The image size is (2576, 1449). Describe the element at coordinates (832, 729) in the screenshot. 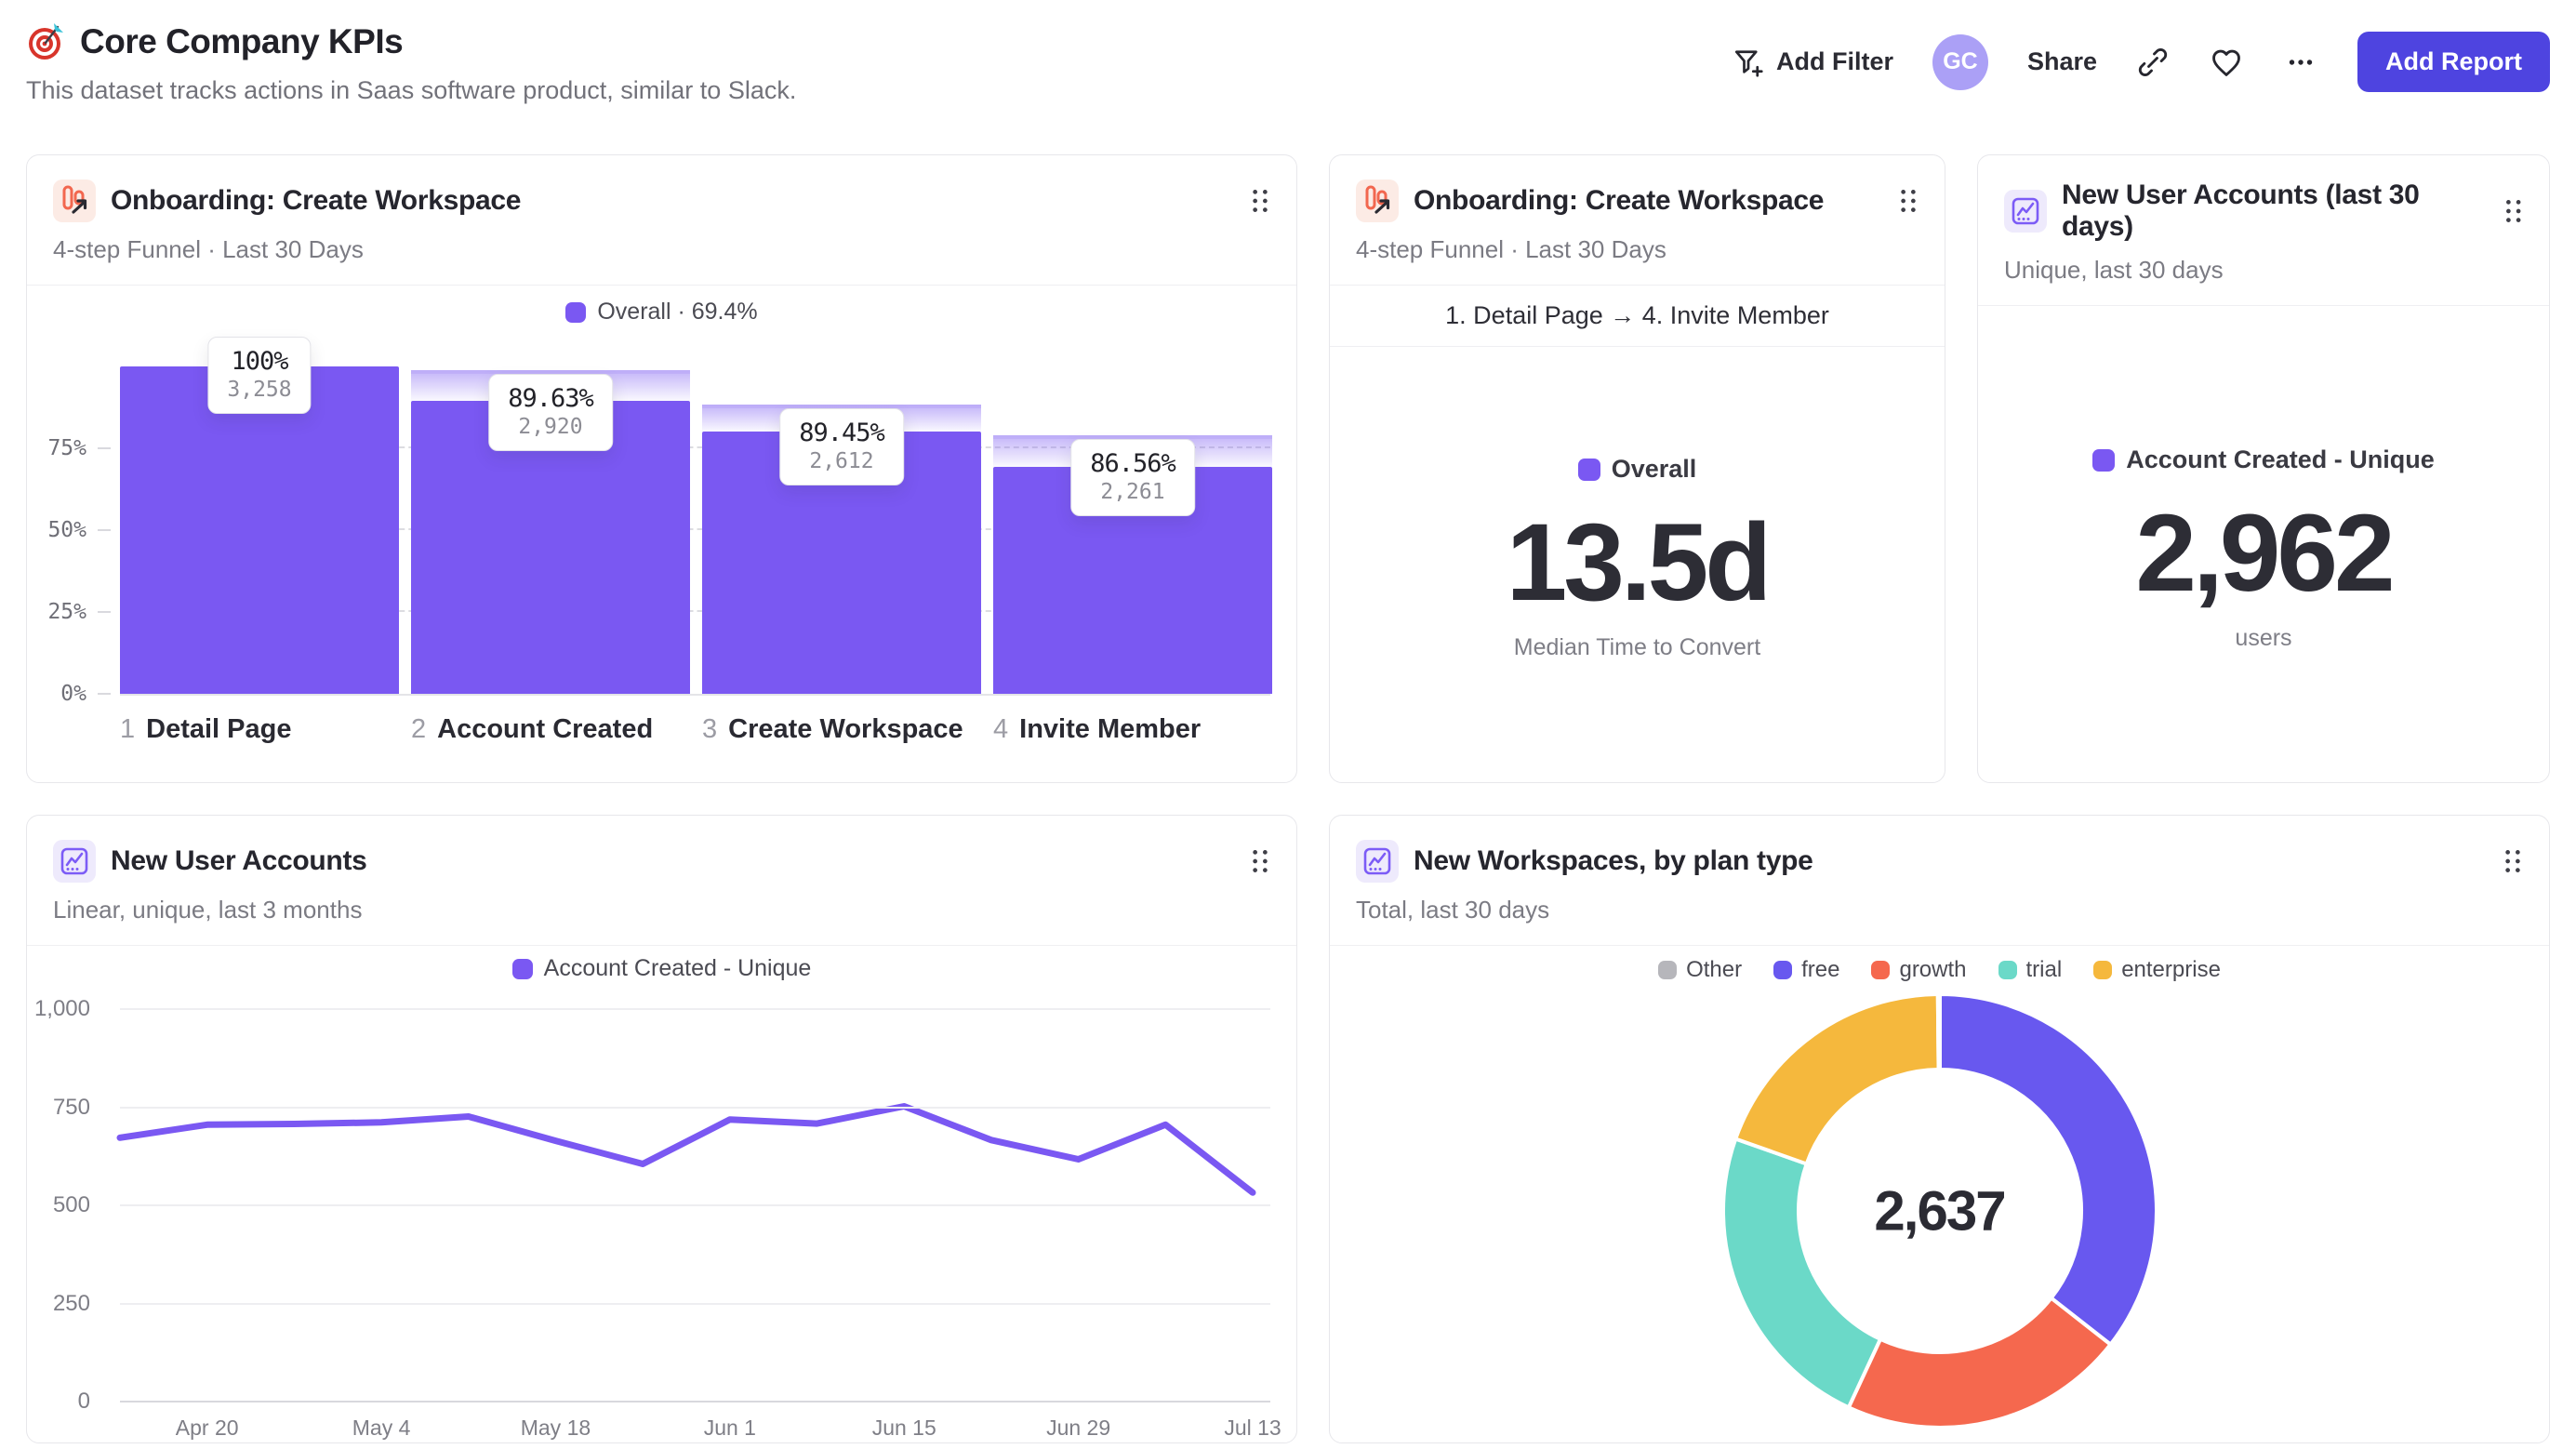

I see `funnel-step-label: 3 Create Workspace` at that location.